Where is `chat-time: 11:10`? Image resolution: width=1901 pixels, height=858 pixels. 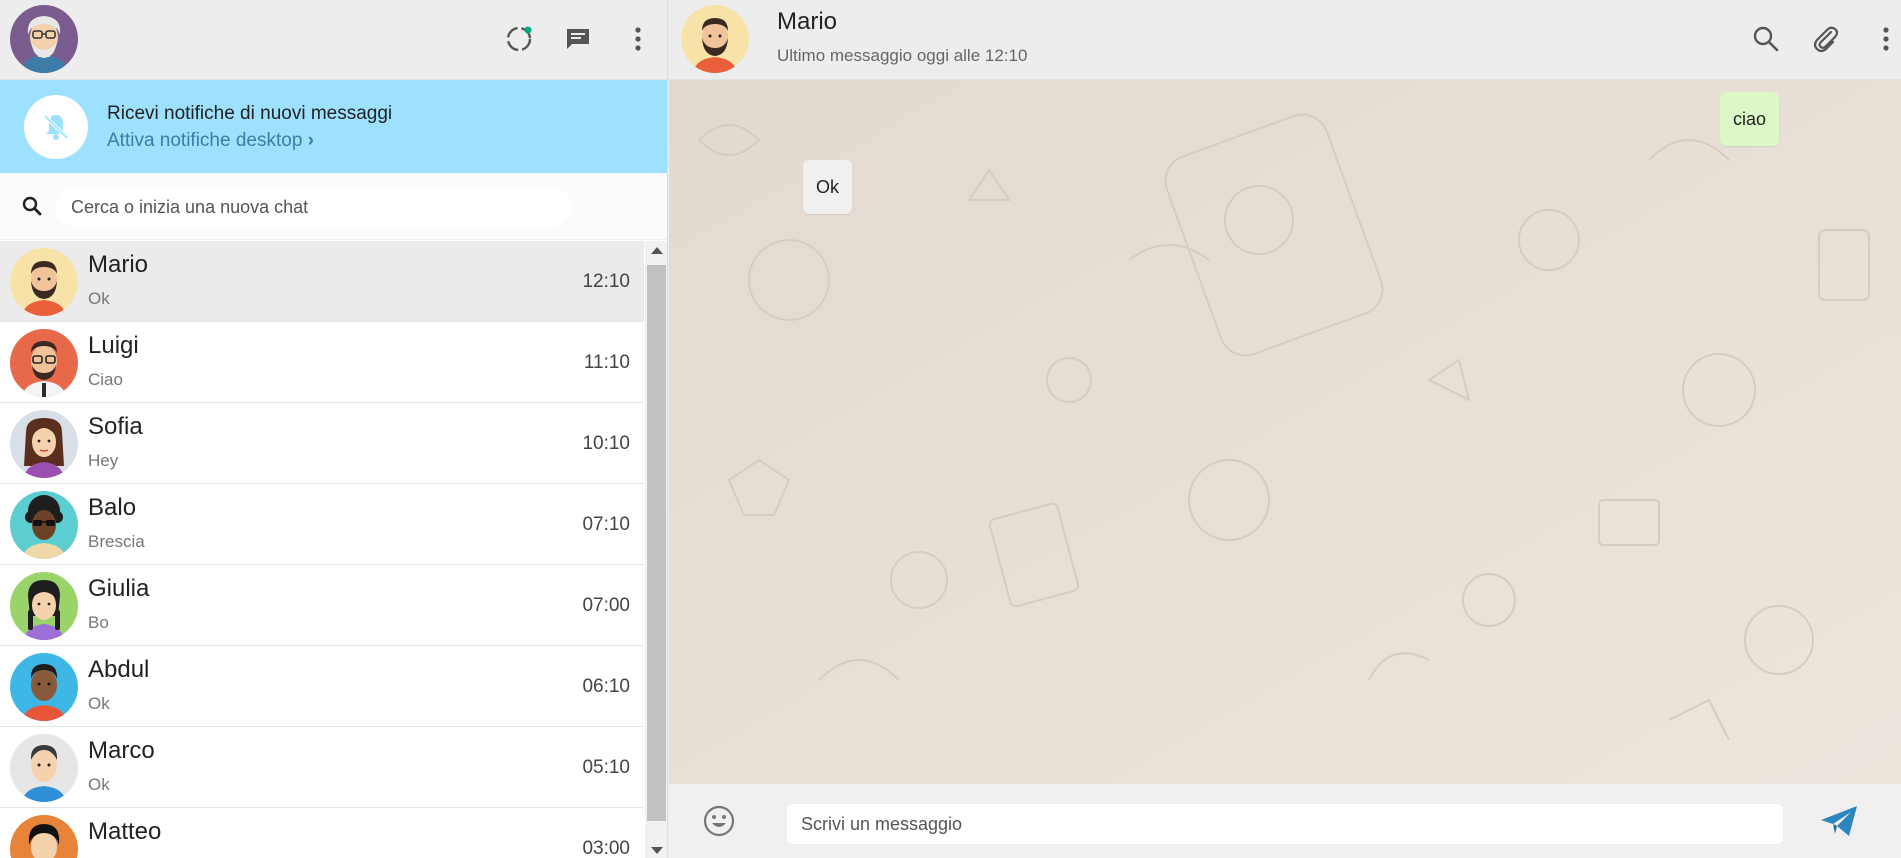
chat-time: 11:10 is located at coordinates (606, 362).